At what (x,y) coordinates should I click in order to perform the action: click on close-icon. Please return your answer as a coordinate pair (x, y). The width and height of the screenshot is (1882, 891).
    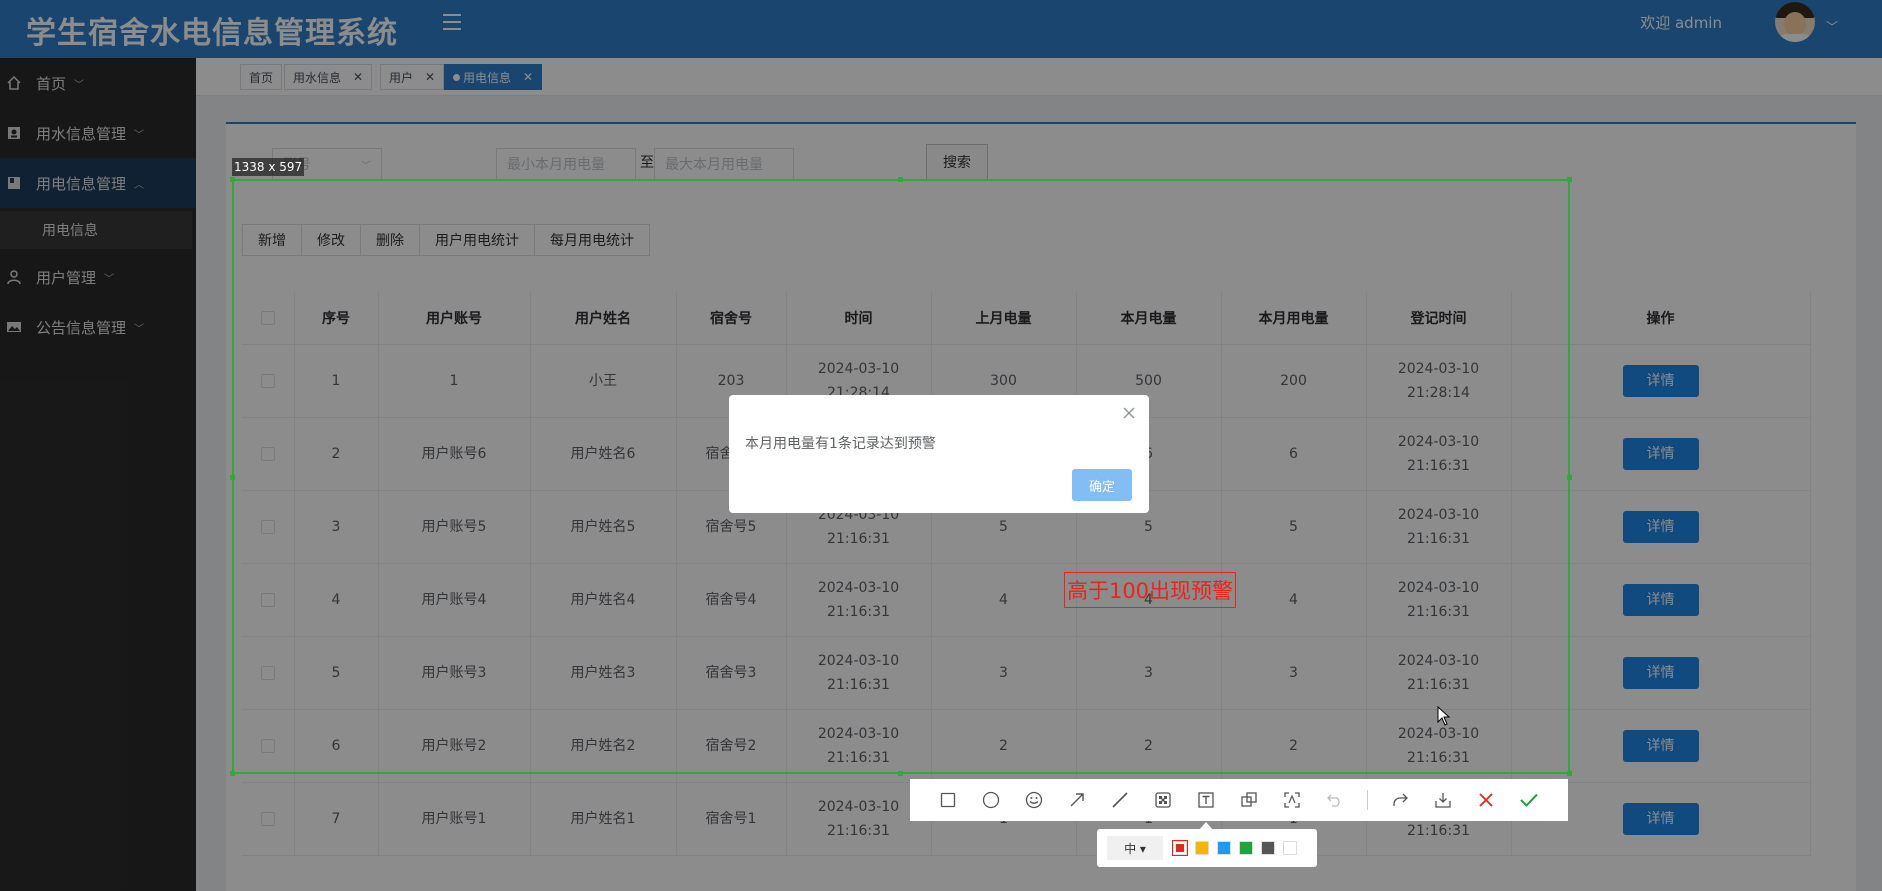
    Looking at the image, I should click on (1129, 413).